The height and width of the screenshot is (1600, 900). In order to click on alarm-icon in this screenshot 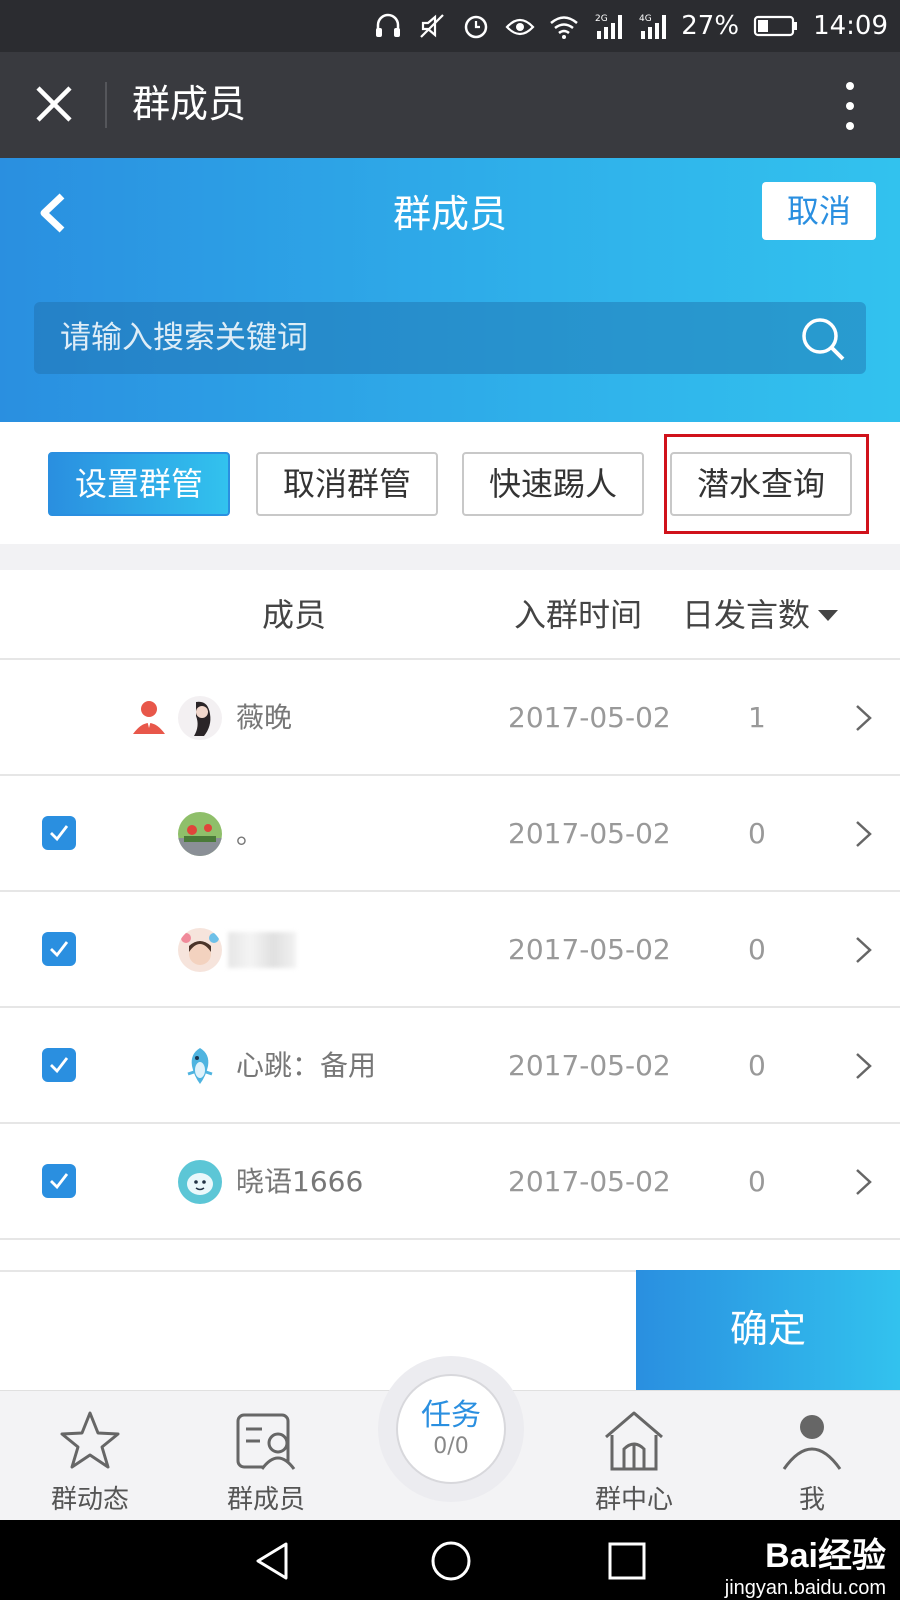, I will do `click(476, 26)`.